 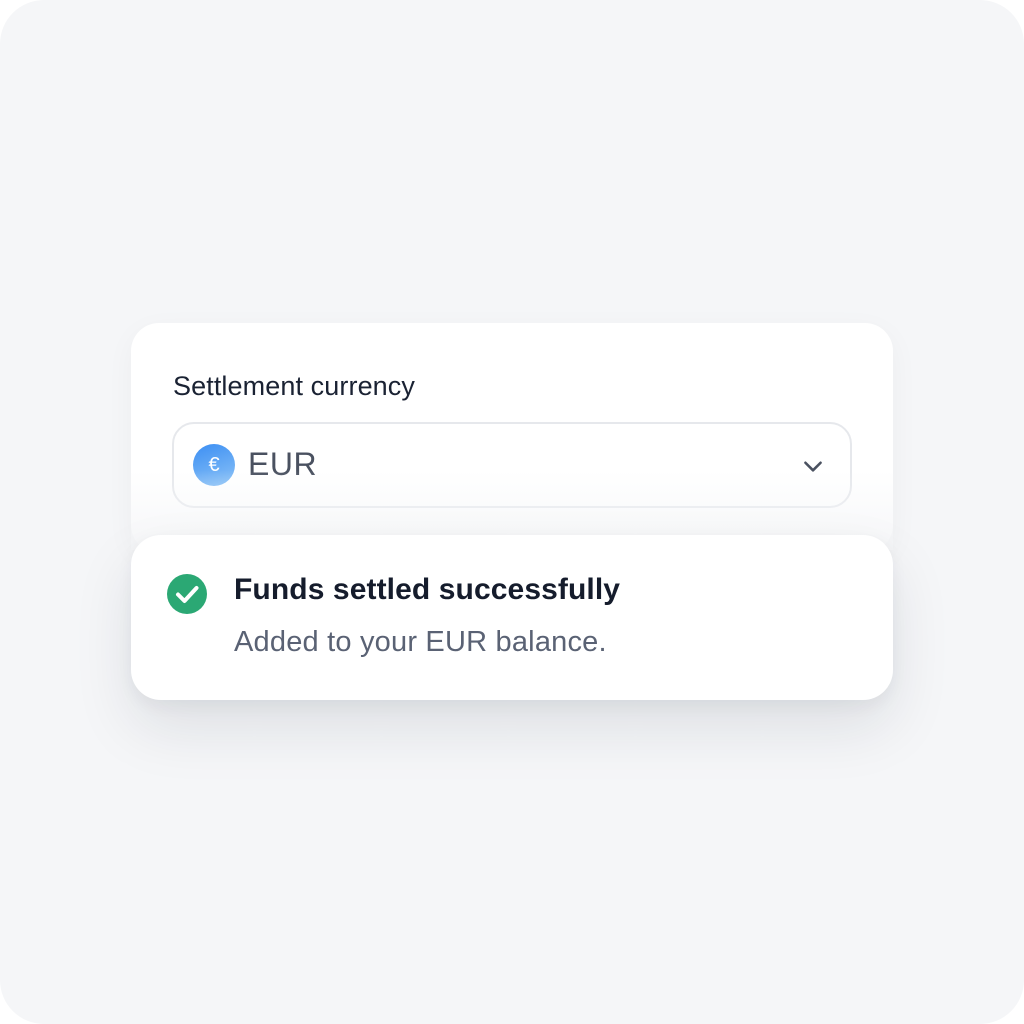 I want to click on toast-title: Funds settled successfully, so click(x=427, y=589).